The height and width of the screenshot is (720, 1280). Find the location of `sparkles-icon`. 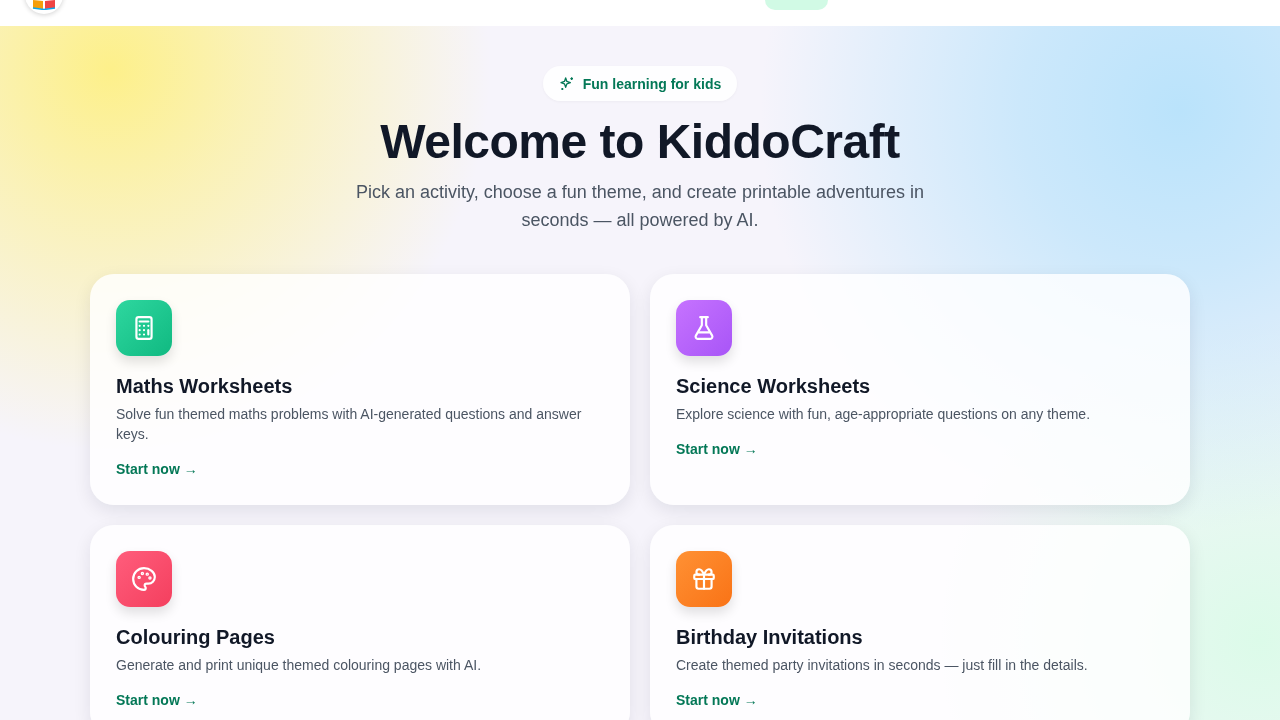

sparkles-icon is located at coordinates (566, 83).